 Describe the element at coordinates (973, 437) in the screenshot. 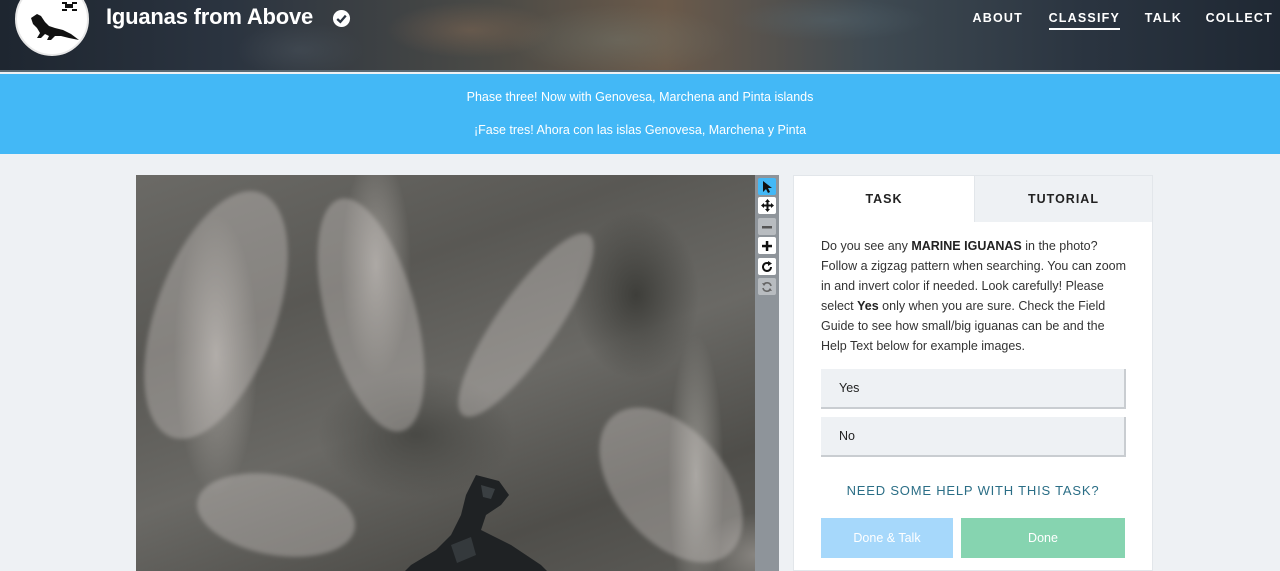

I see `answer-no: No` at that location.